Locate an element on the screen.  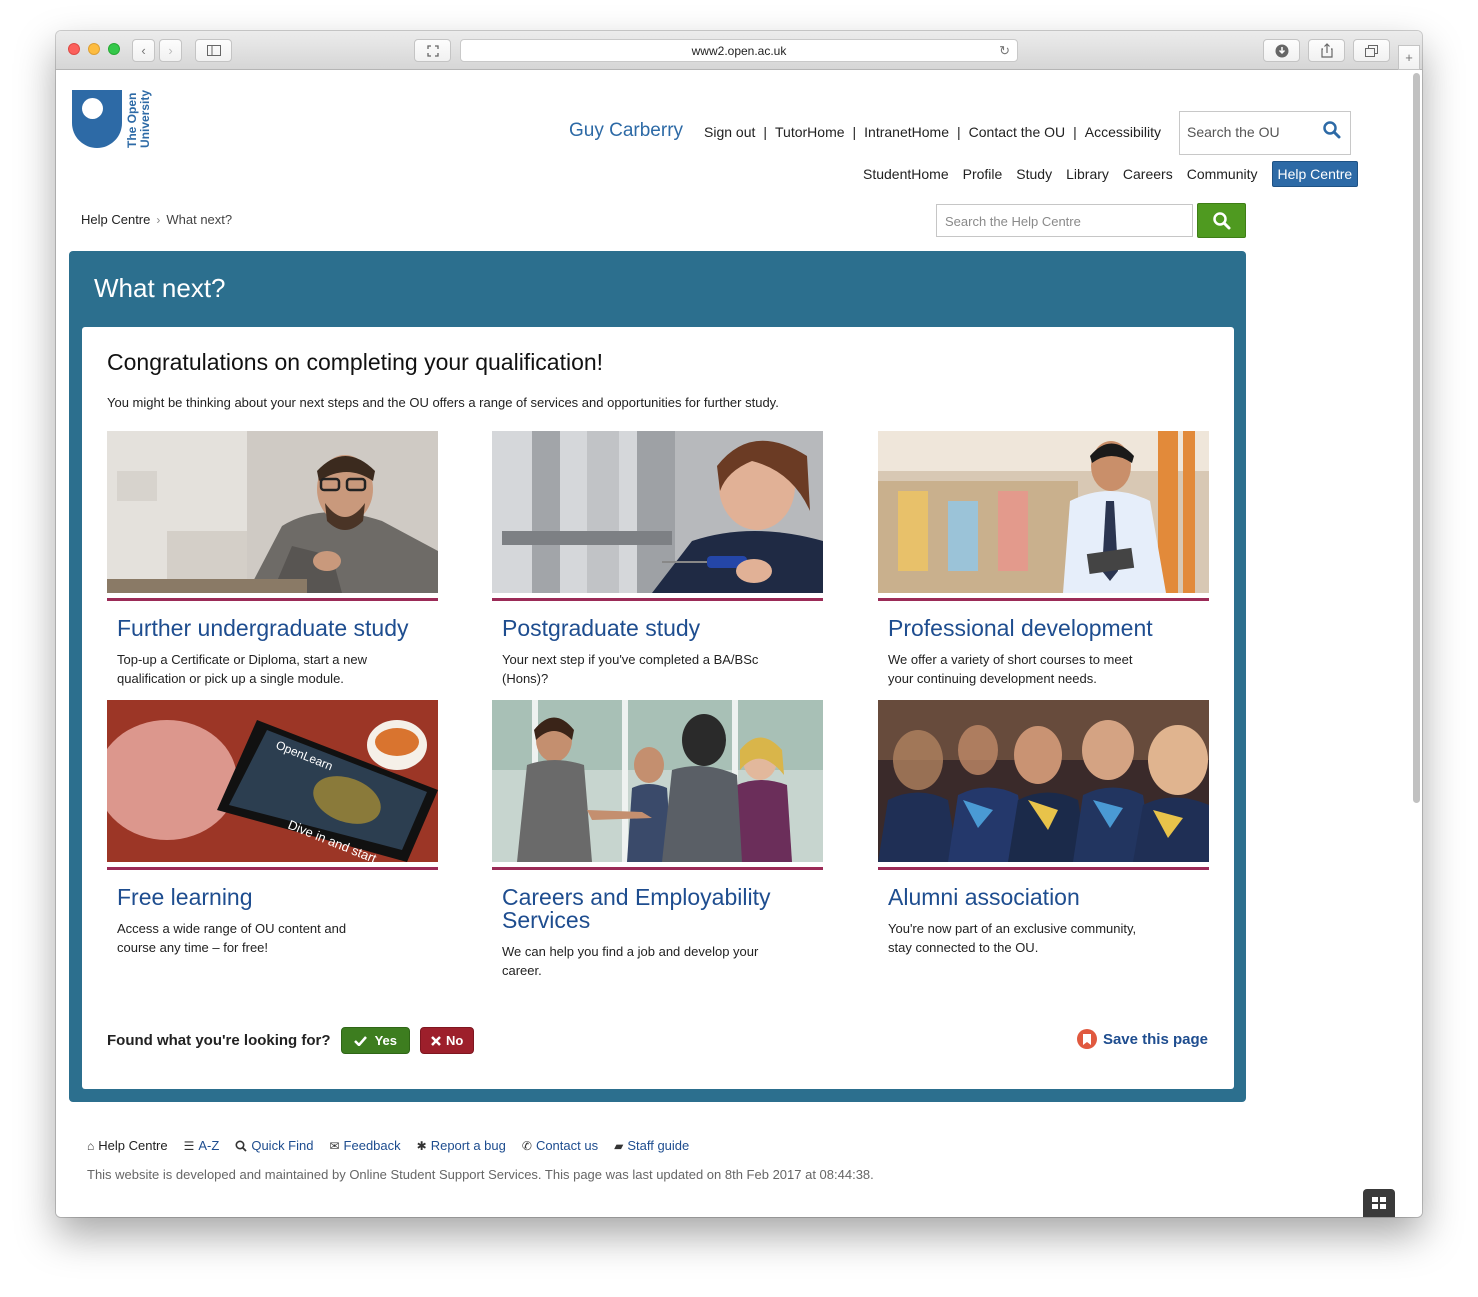
nav-profile: Profile is located at coordinates (983, 174).